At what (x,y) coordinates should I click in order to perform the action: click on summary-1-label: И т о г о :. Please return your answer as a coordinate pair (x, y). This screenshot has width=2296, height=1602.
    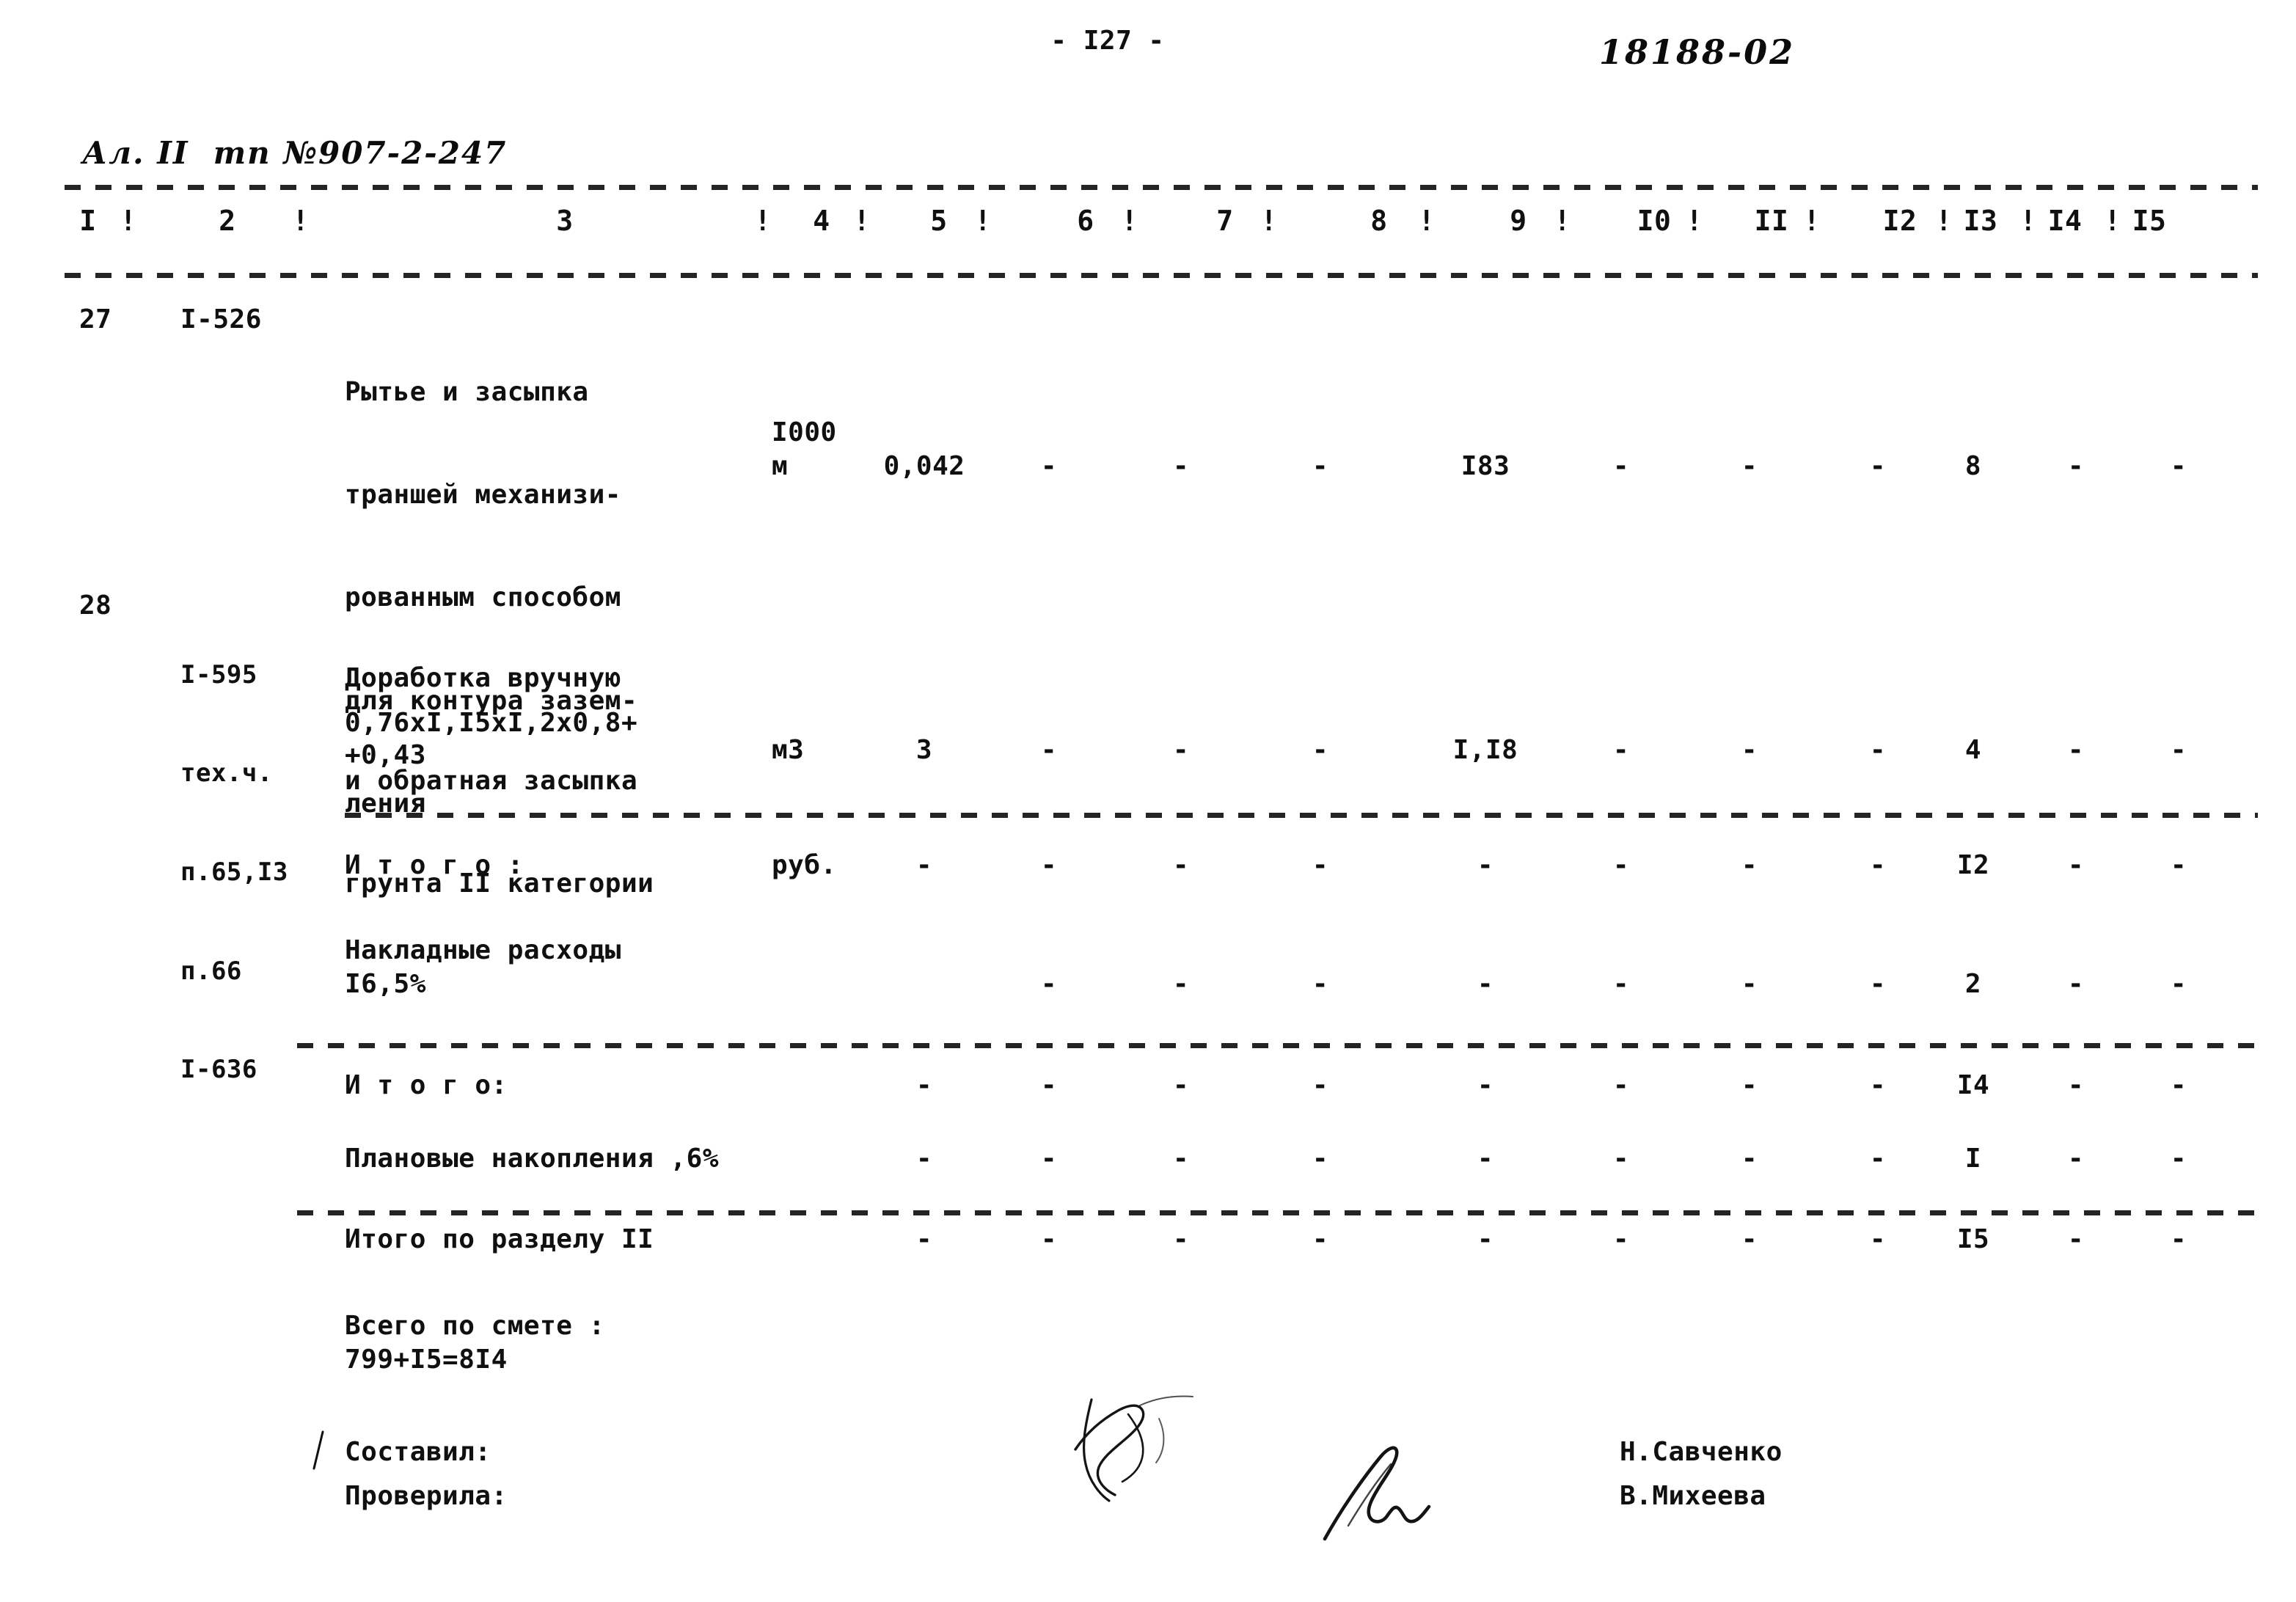
    Looking at the image, I should click on (434, 865).